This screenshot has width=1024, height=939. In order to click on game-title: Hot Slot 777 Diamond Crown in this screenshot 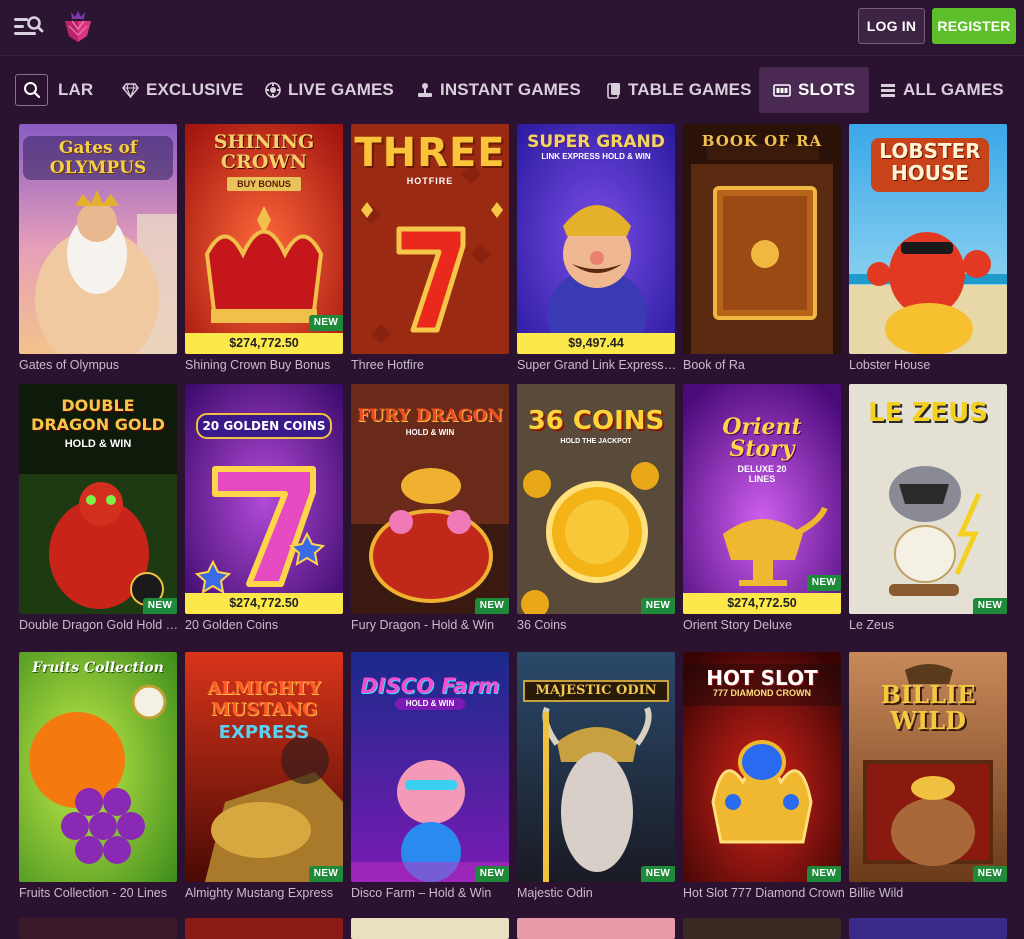, I will do `click(764, 893)`.